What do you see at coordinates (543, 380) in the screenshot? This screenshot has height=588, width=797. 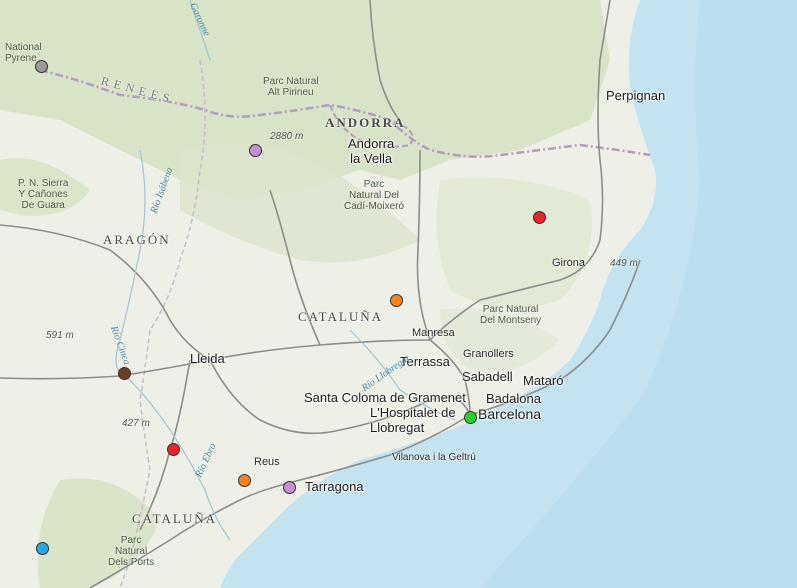 I see `label-mataro: Mataró` at bounding box center [543, 380].